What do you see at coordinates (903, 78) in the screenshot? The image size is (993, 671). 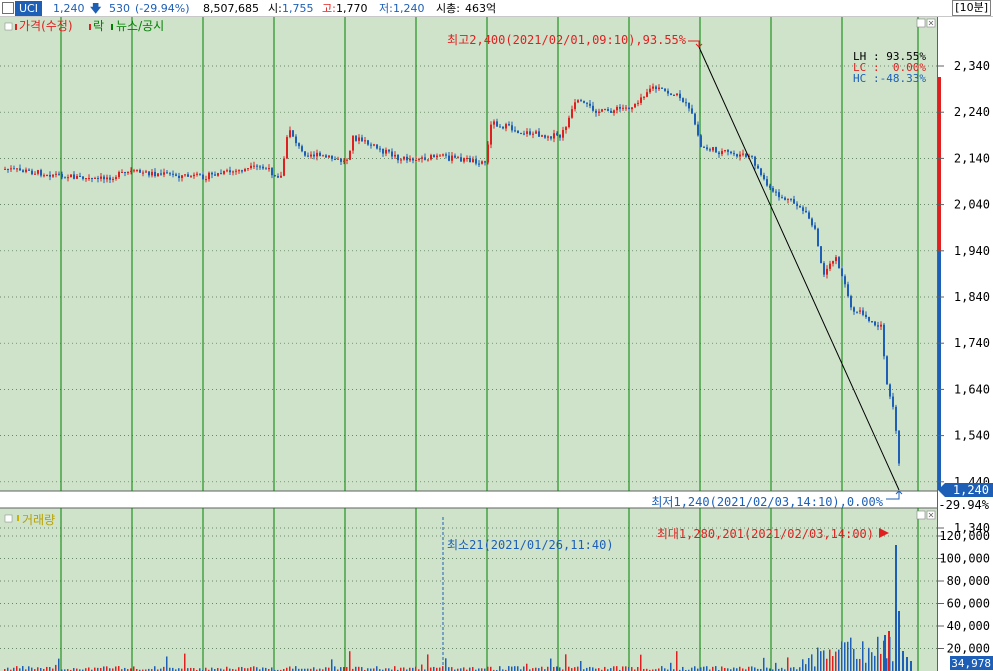 I see `stat-hc-value: -48.33%` at bounding box center [903, 78].